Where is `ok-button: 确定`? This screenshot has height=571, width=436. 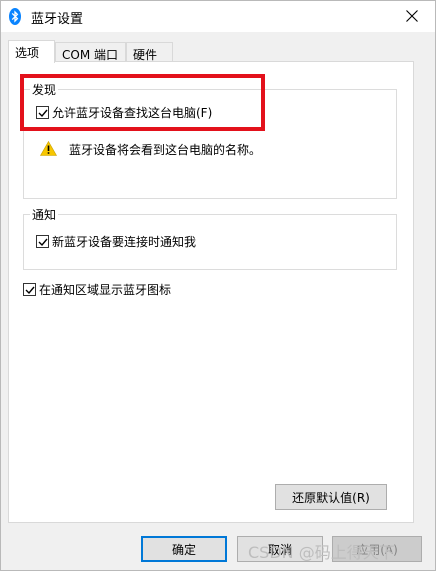 ok-button: 确定 is located at coordinates (184, 549).